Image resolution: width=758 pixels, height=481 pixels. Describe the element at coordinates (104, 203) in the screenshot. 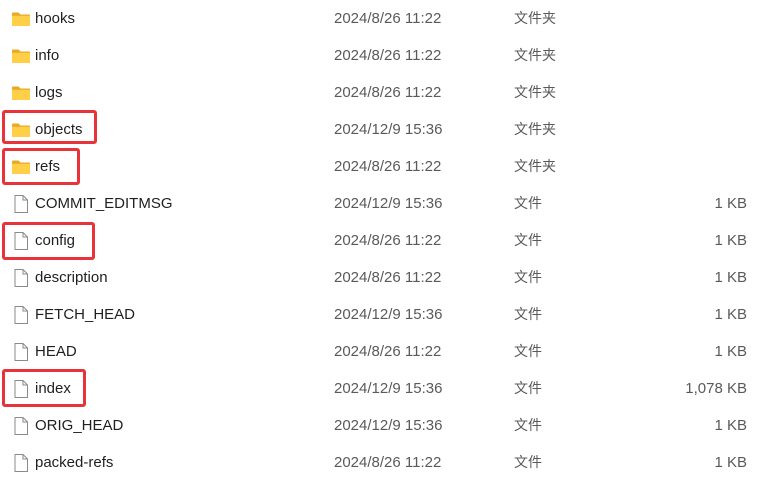

I see `file-name: COMMIT_EDITMSG` at that location.